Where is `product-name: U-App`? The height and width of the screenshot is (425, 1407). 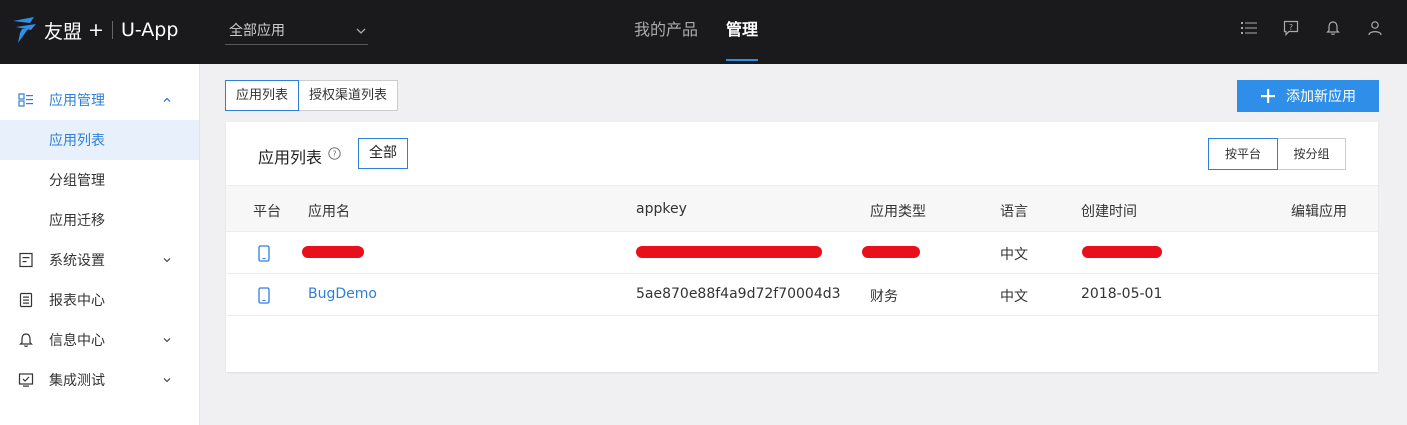
product-name: U-App is located at coordinates (149, 30).